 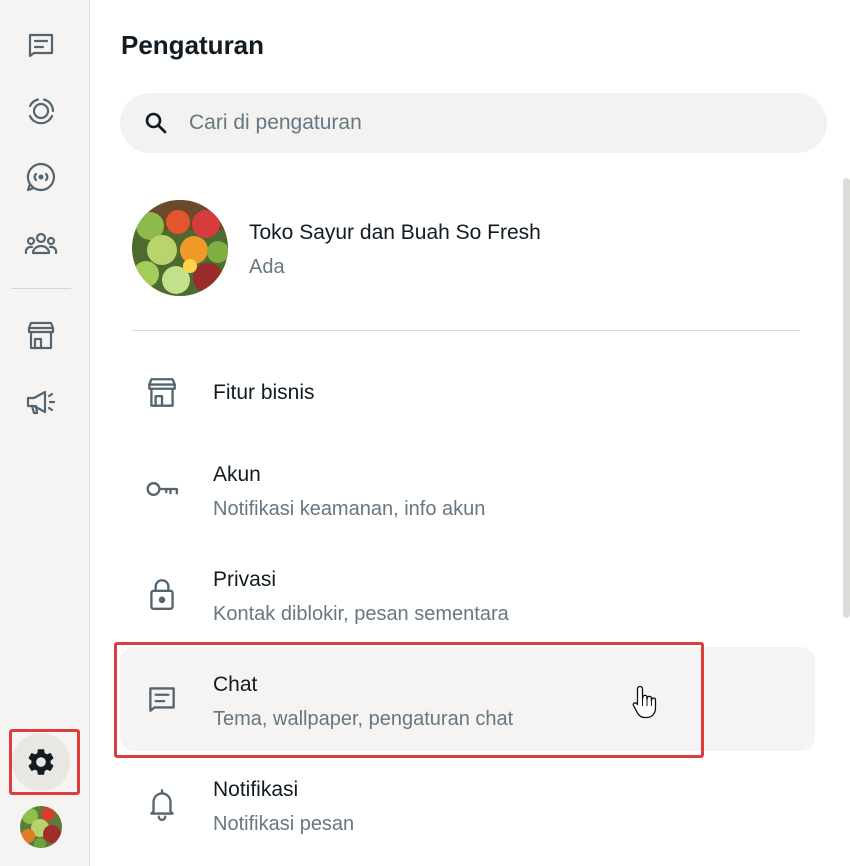 What do you see at coordinates (489, 123) in the screenshot?
I see `search-input` at bounding box center [489, 123].